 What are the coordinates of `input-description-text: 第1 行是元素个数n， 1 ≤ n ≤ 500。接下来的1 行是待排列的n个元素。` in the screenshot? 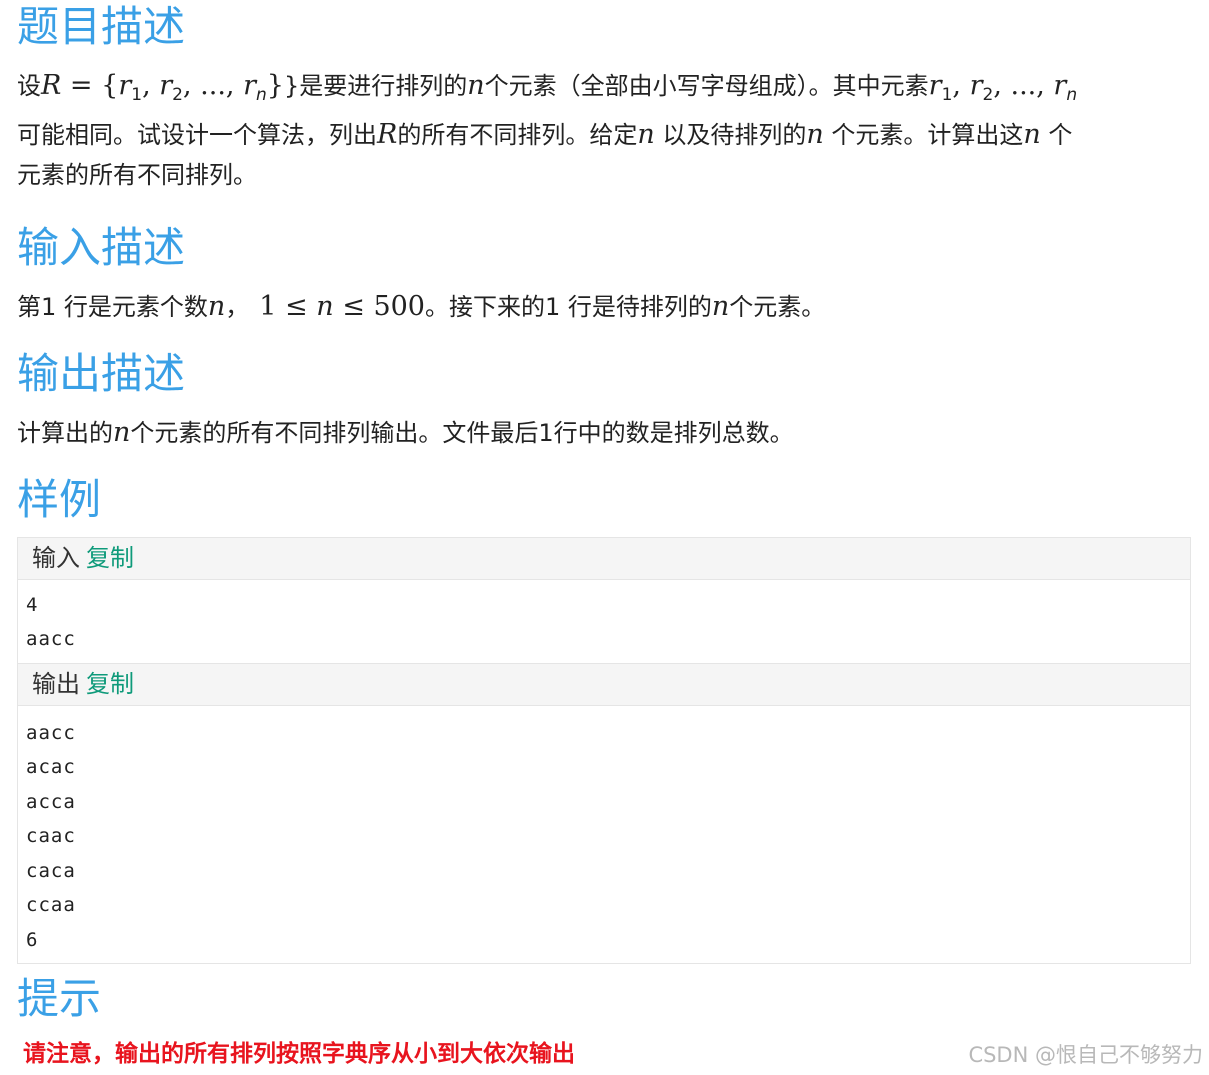 It's located at (421, 306).